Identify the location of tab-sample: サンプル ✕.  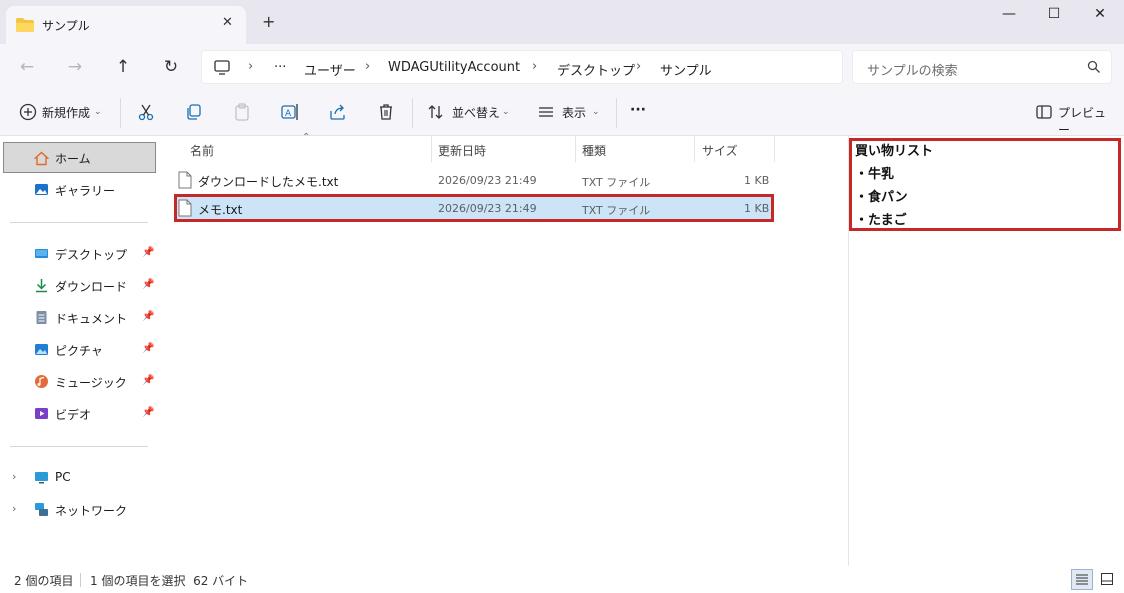
(126, 25).